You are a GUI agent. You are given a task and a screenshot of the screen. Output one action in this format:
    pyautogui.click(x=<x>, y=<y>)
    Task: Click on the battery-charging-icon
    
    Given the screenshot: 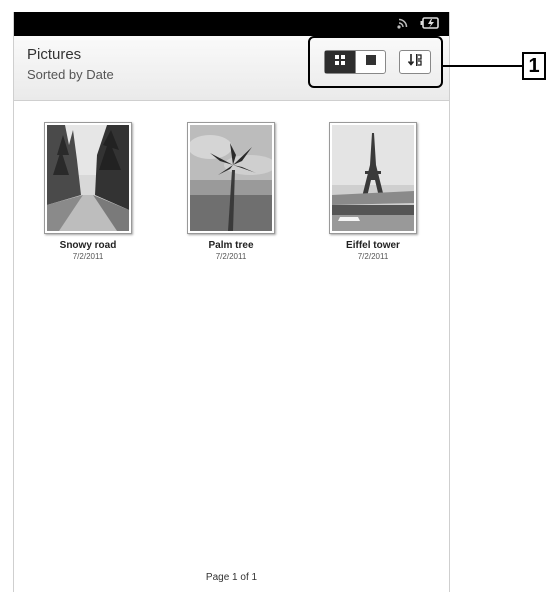 What is the action you would take?
    pyautogui.click(x=430, y=25)
    